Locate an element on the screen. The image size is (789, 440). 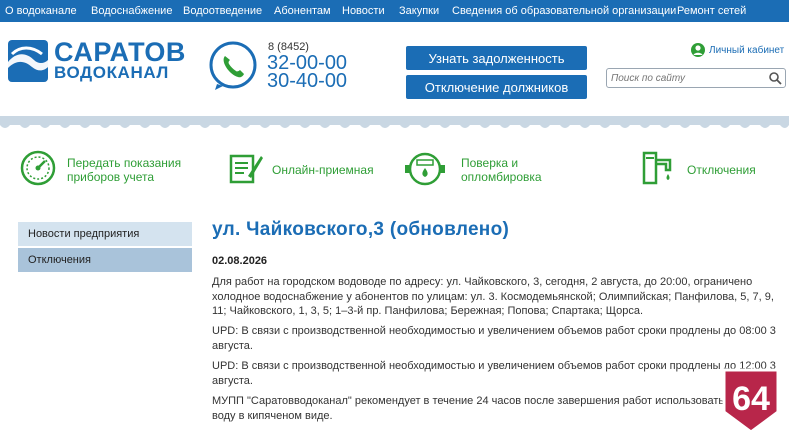
feature-label-line1: Онлайн-приемная is located at coordinates (323, 170).